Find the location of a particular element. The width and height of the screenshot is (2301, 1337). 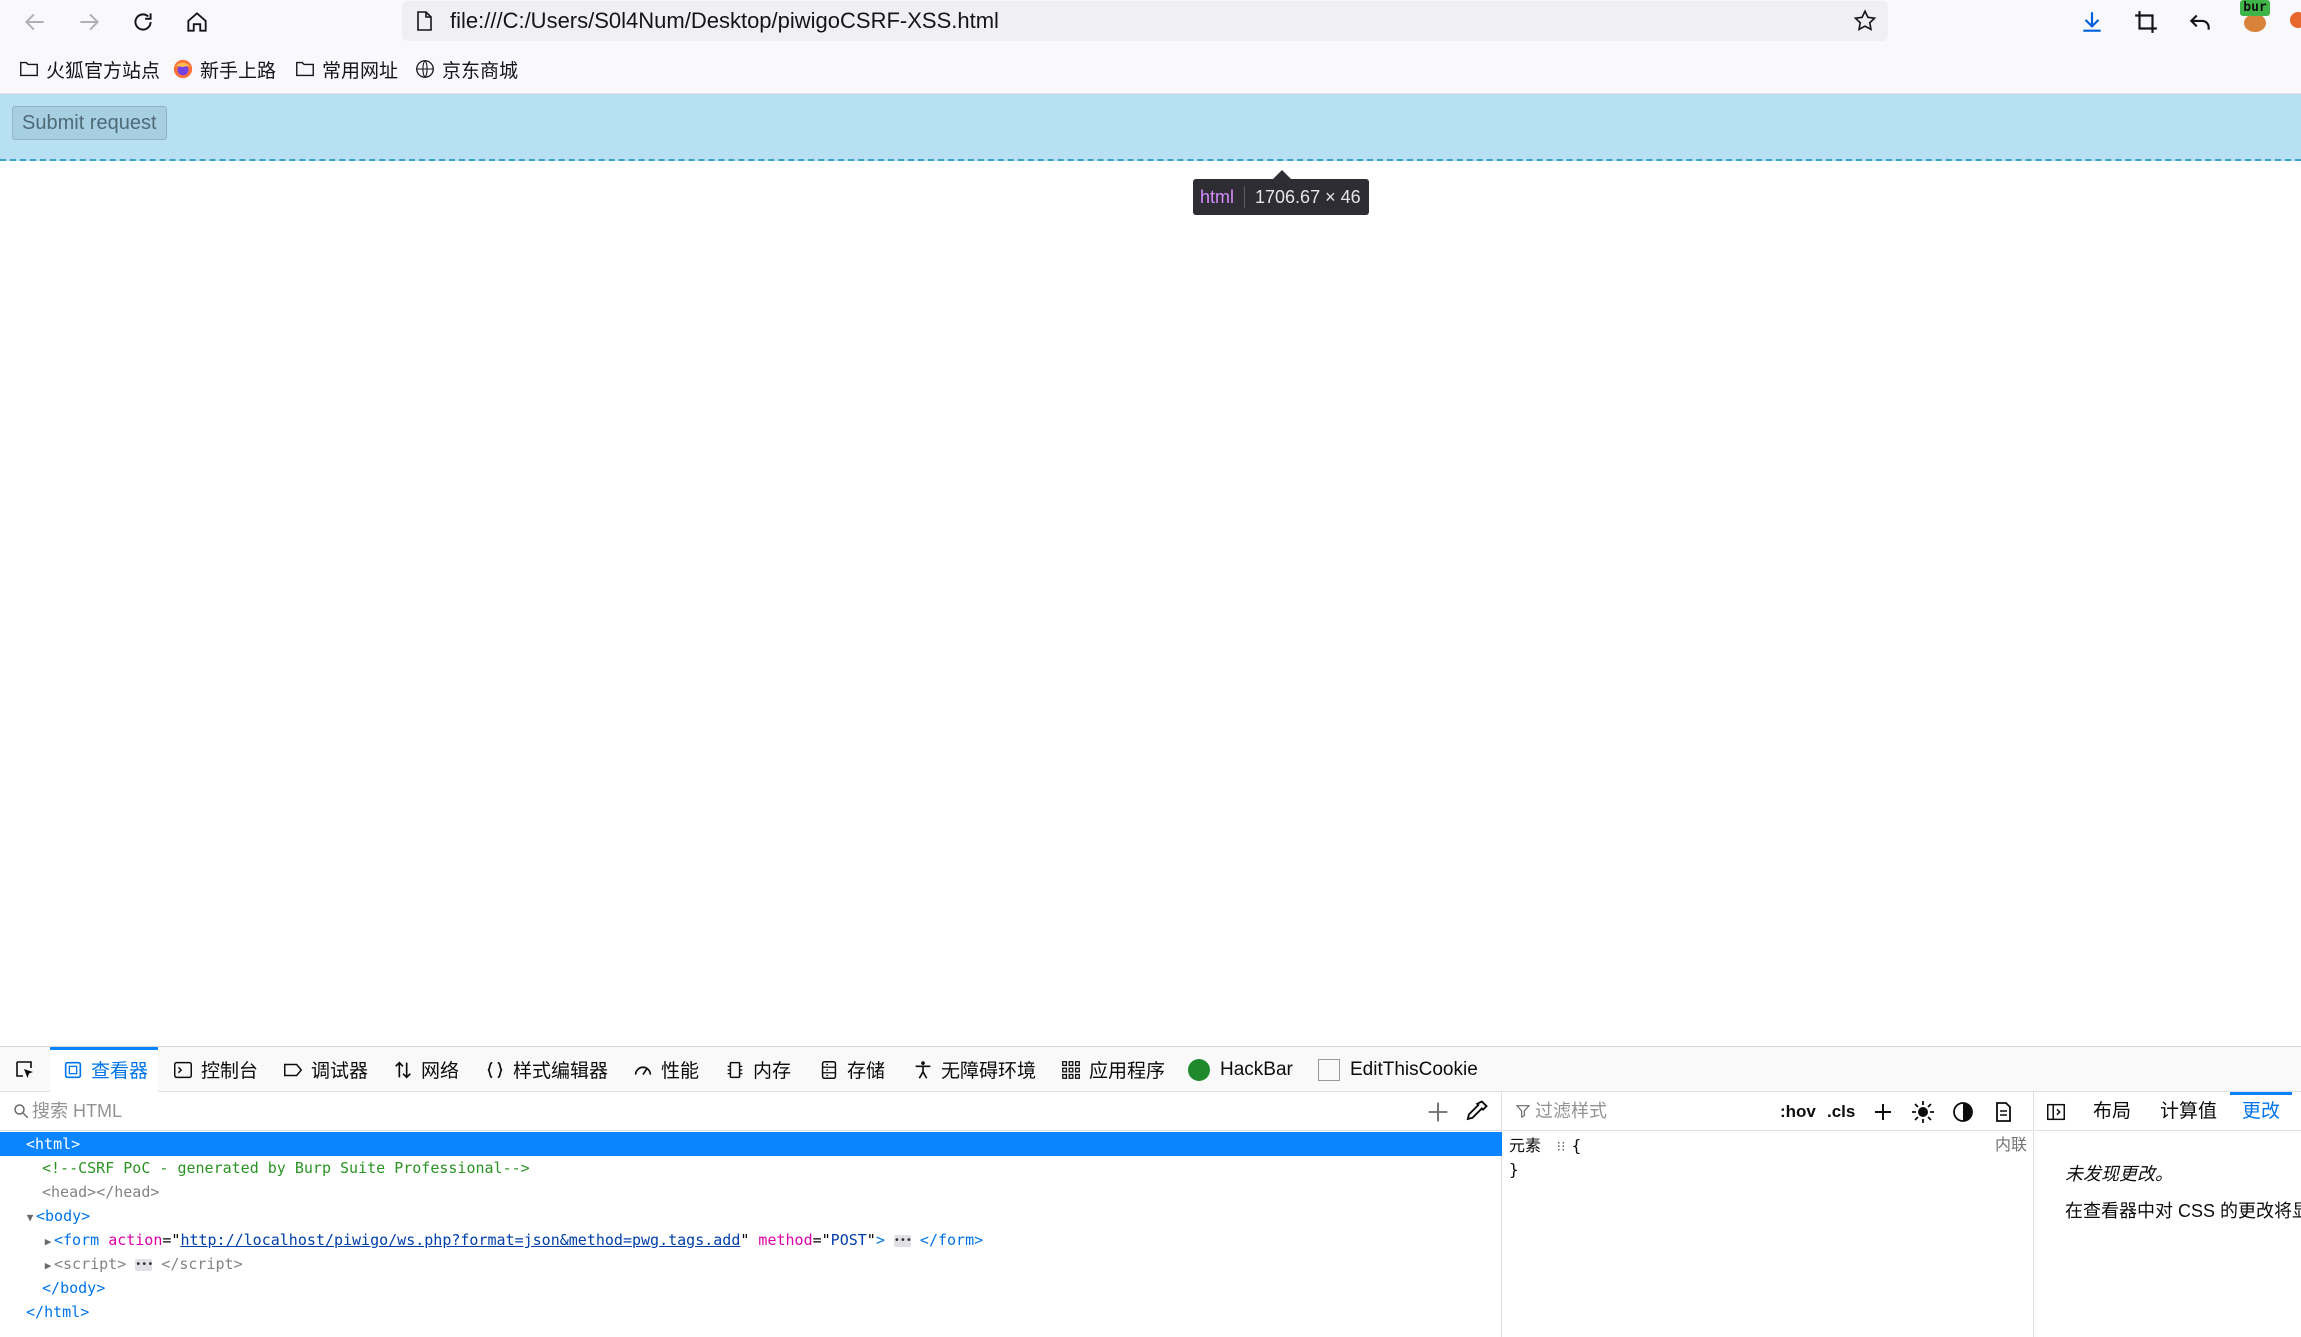

tab-label: 样式编辑器 is located at coordinates (561, 1071).